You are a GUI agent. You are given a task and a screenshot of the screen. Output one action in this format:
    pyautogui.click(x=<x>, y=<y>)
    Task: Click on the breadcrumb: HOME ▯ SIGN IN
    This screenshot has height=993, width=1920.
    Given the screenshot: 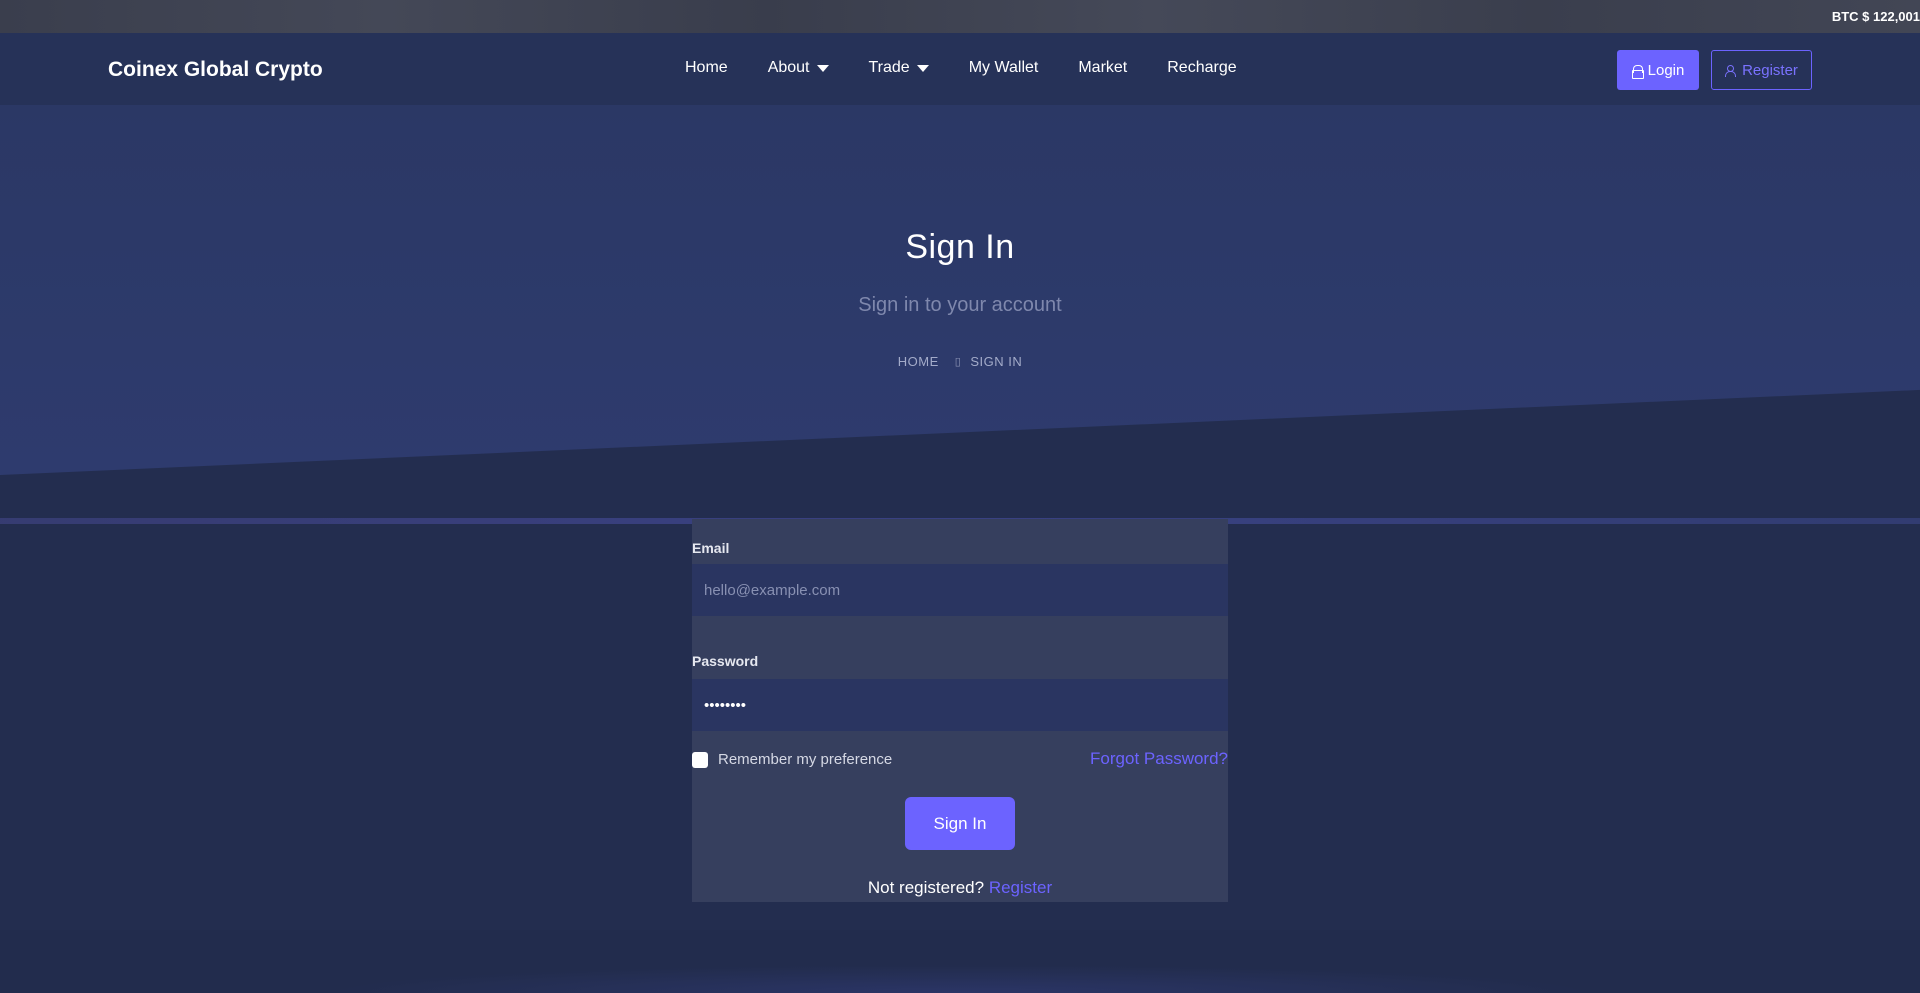 What is the action you would take?
    pyautogui.click(x=960, y=361)
    